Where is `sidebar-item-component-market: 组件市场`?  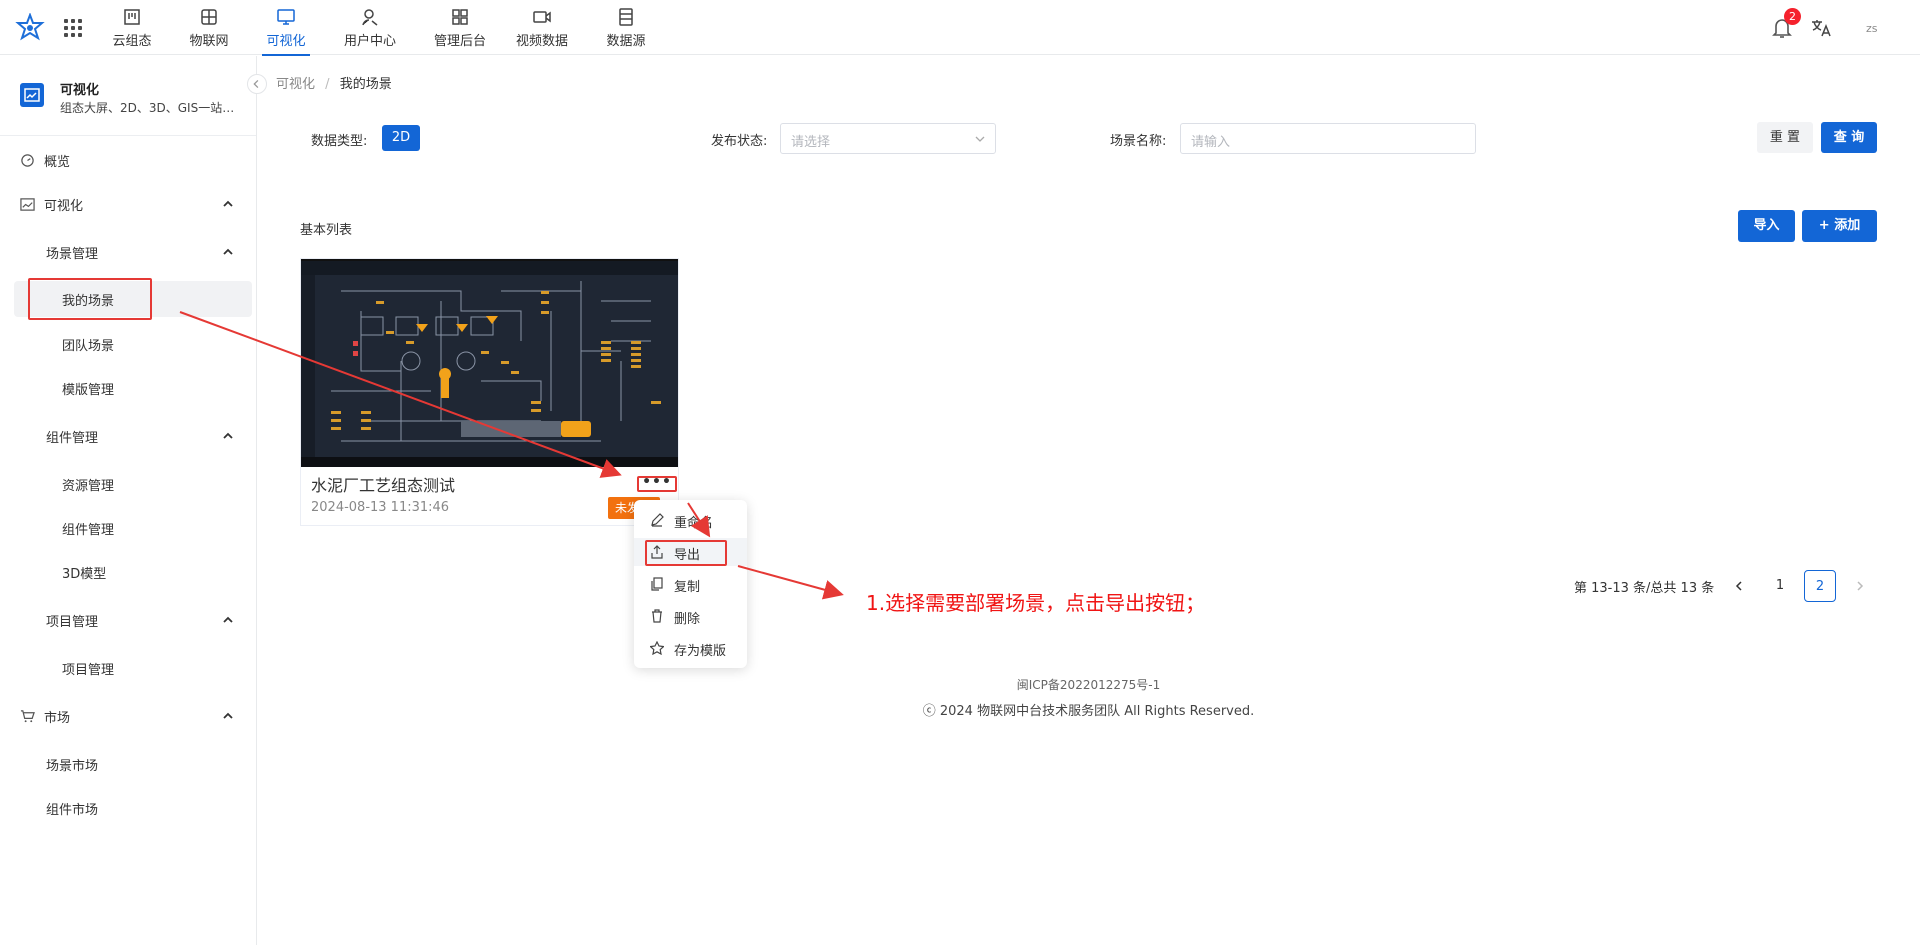
sidebar-item-component-market: 组件市场 is located at coordinates (128, 808).